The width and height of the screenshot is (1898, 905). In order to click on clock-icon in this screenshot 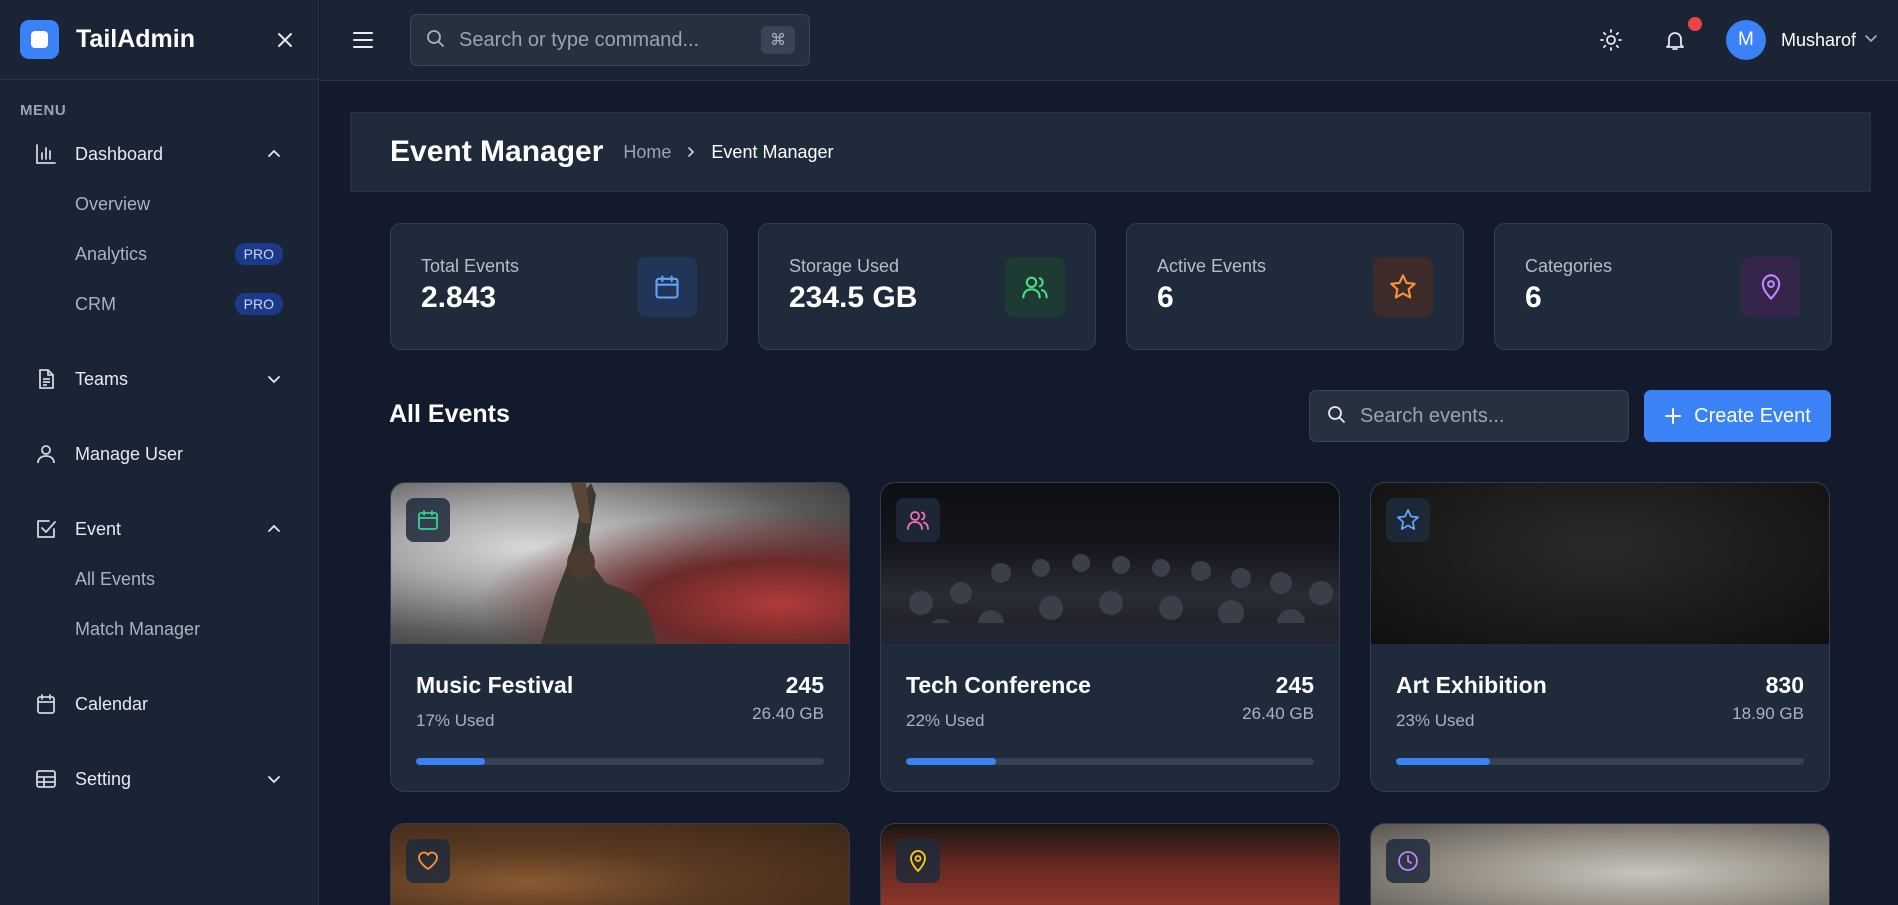, I will do `click(1408, 861)`.